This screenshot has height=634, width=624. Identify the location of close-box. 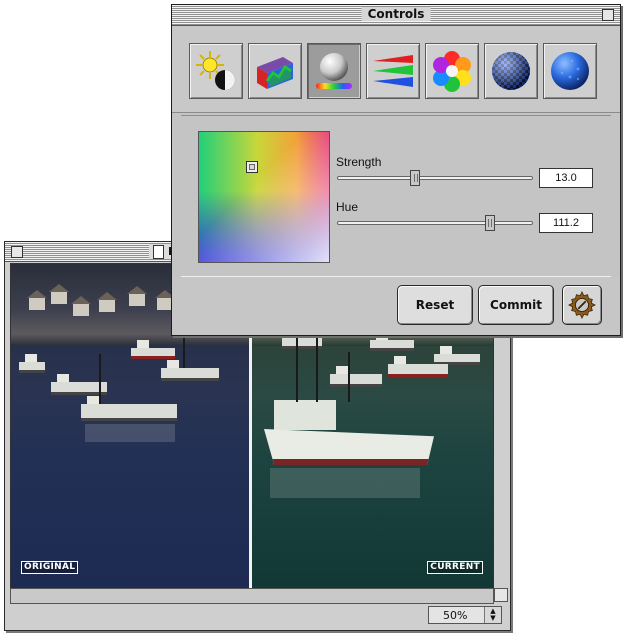
(17, 252).